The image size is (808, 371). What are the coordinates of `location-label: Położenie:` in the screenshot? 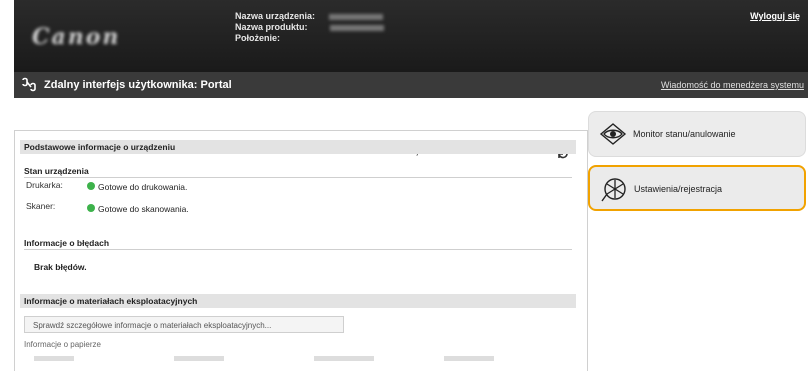 It's located at (258, 38).